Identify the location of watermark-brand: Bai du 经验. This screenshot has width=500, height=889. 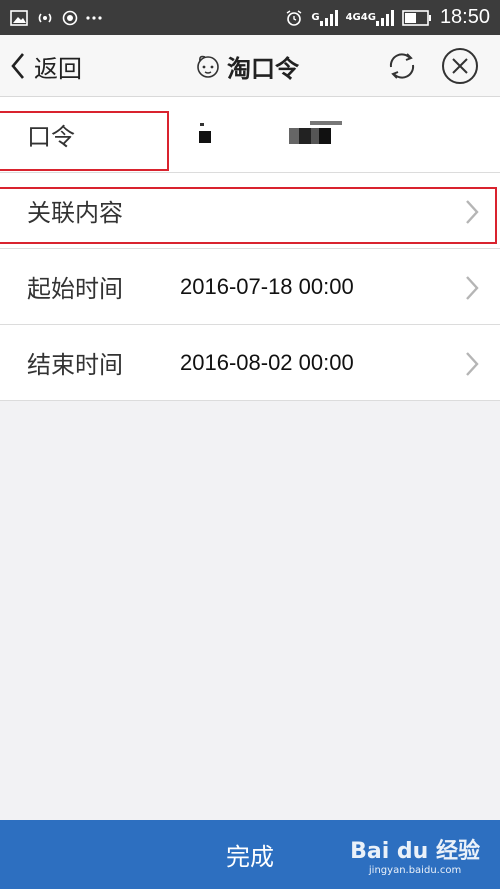
(415, 851).